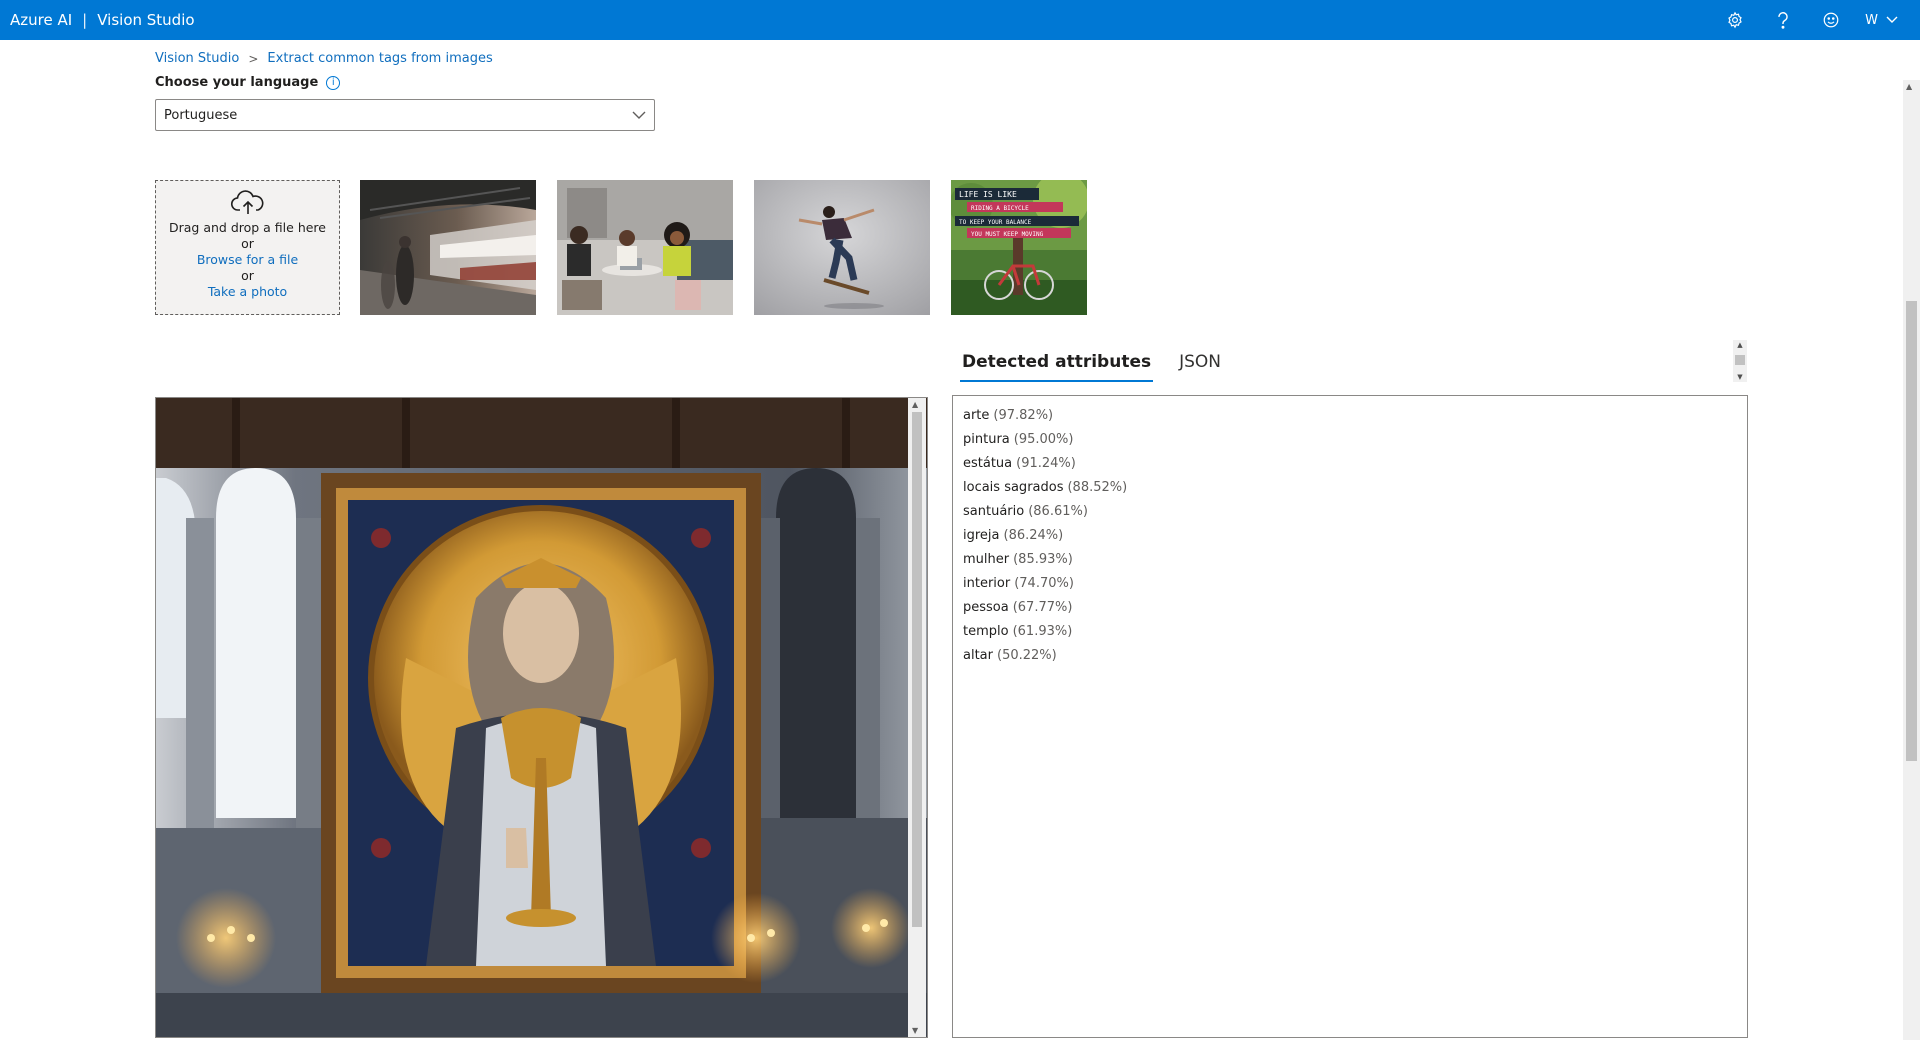  Describe the element at coordinates (253, 58) in the screenshot. I see `breadcrumb-chevron-icon: >` at that location.